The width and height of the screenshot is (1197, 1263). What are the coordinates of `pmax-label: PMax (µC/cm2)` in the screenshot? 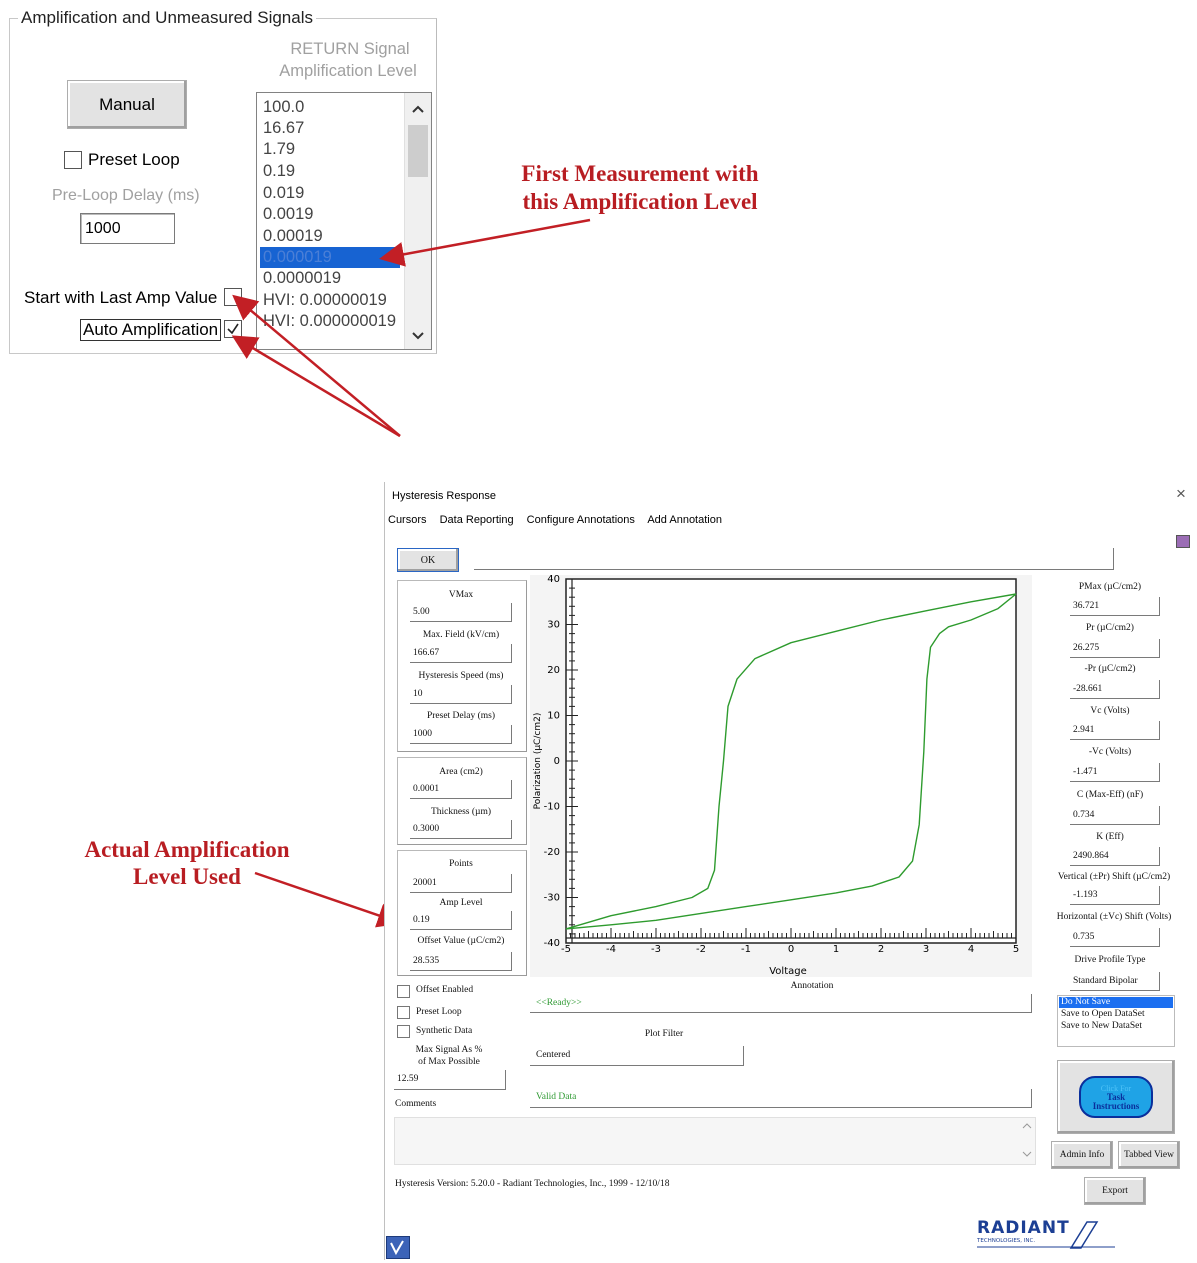 It's located at (1110, 587).